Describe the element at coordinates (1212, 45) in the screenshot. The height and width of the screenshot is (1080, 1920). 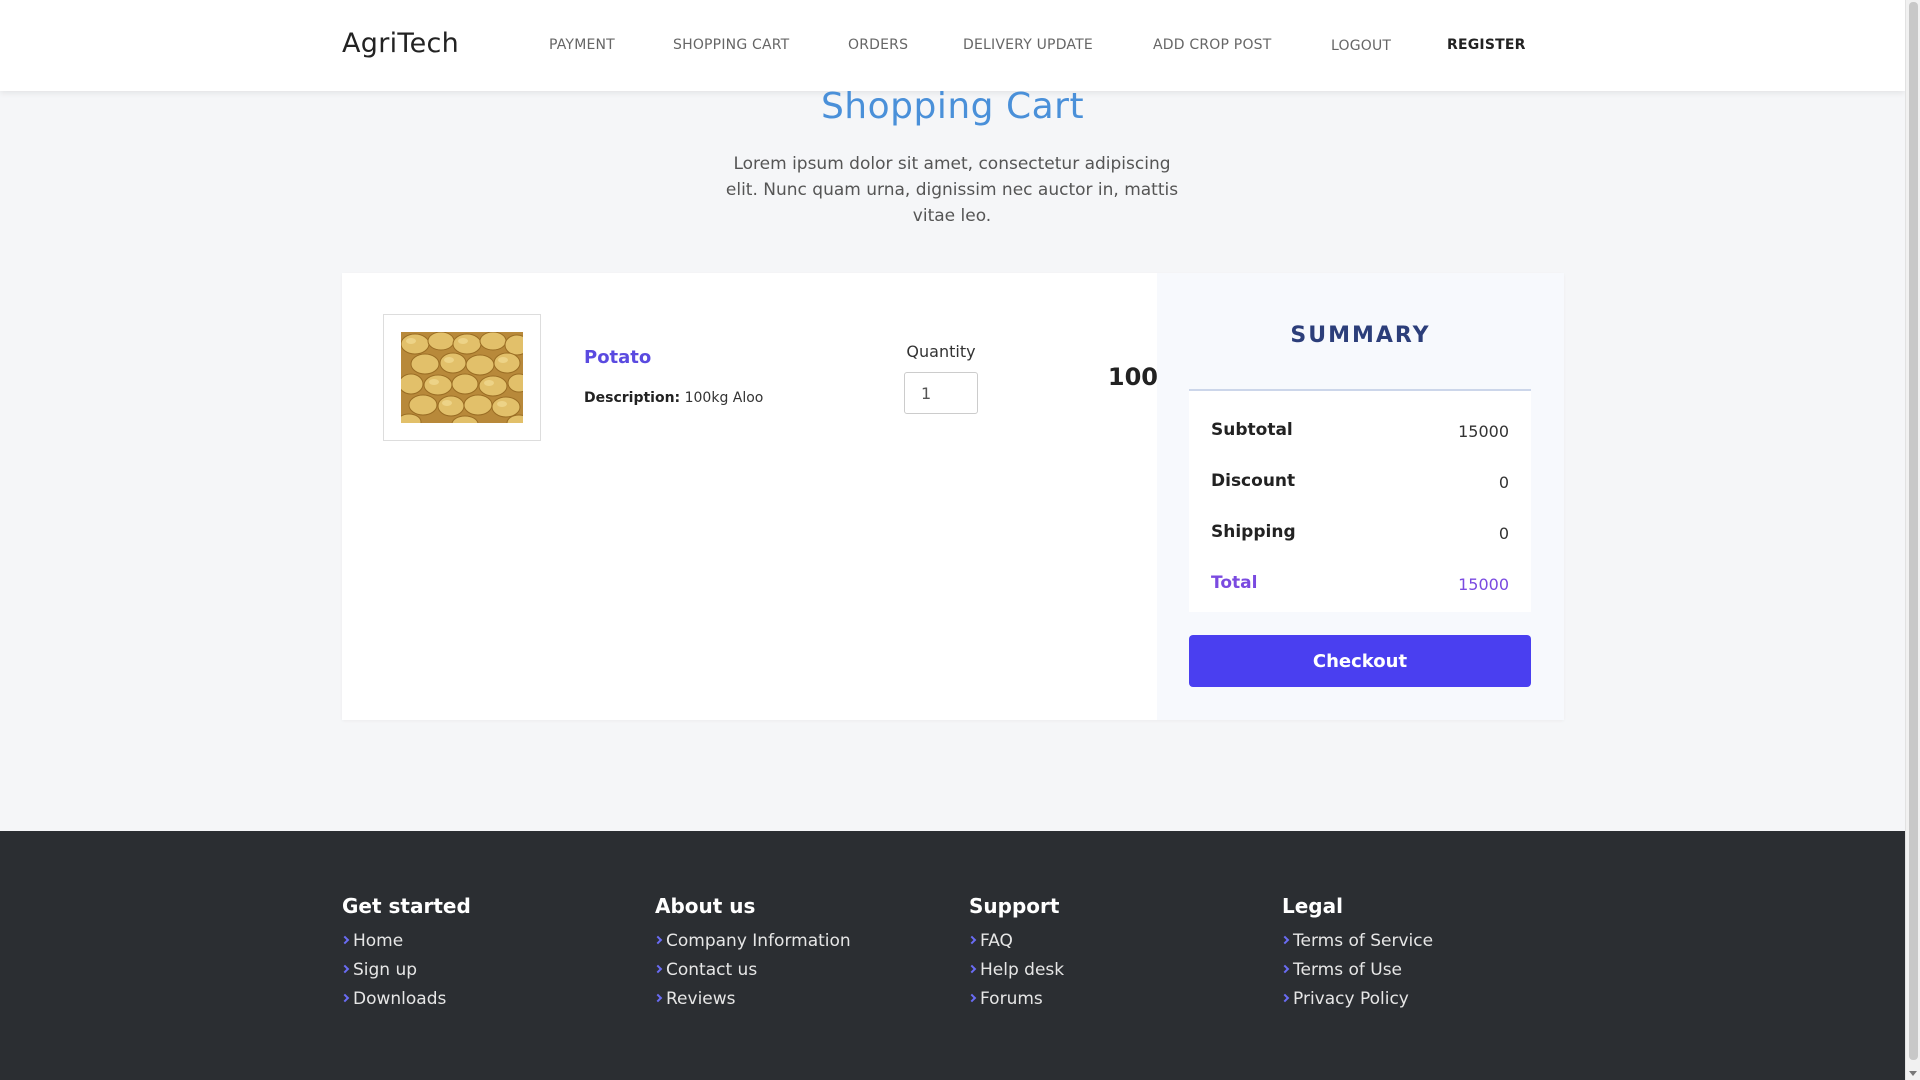
I see `nav-add-crop-post: ADD CROP POST` at that location.